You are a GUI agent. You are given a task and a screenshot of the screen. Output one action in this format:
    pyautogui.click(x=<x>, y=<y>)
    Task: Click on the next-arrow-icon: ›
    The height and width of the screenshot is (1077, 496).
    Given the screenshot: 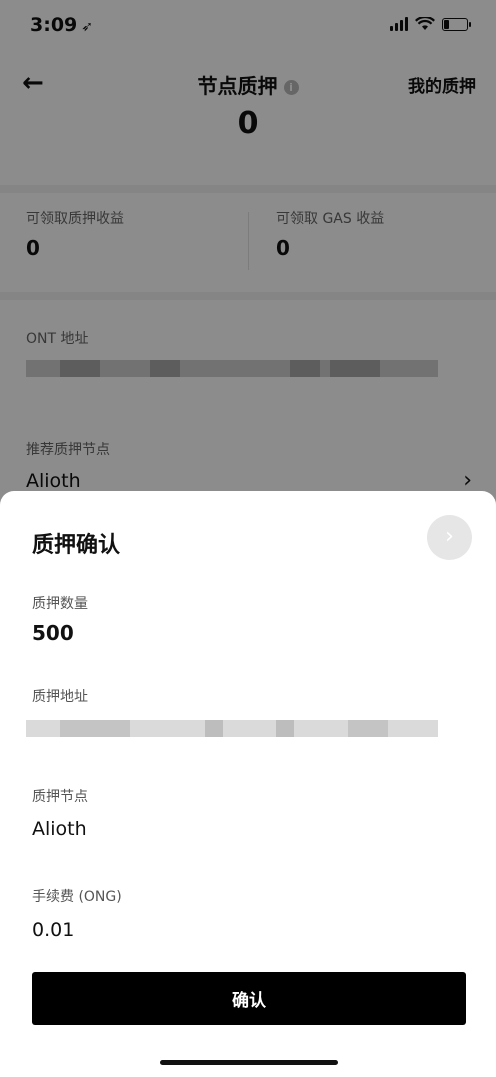 What is the action you would take?
    pyautogui.click(x=449, y=537)
    